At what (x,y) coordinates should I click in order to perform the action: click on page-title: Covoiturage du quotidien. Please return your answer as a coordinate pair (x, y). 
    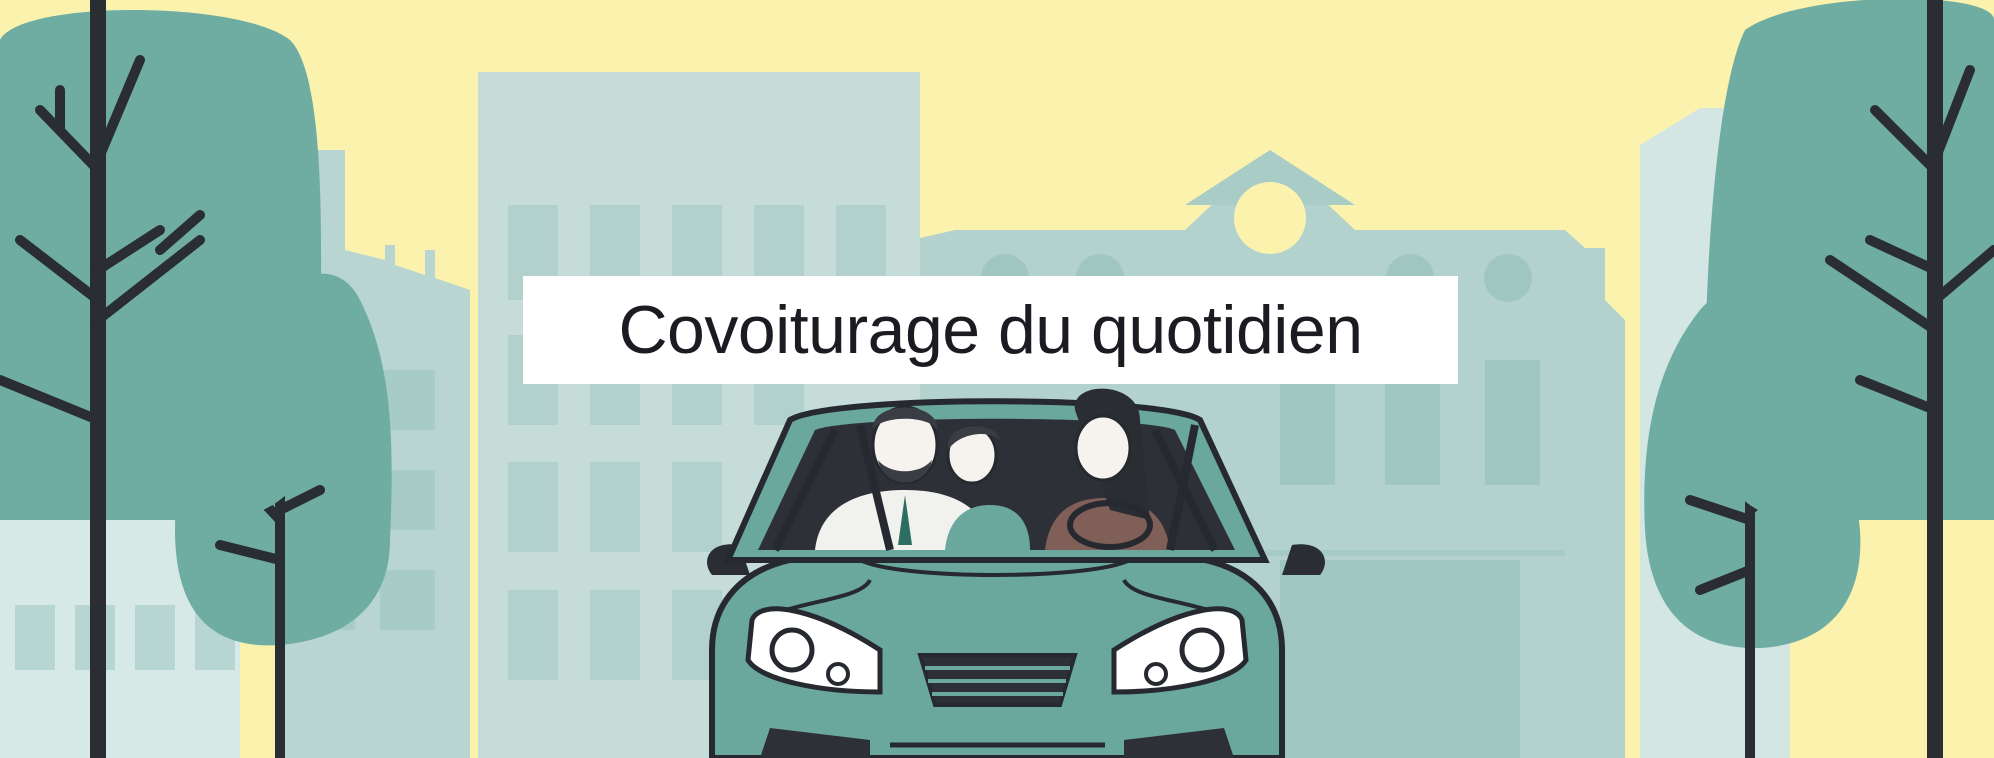
    Looking at the image, I should click on (990, 330).